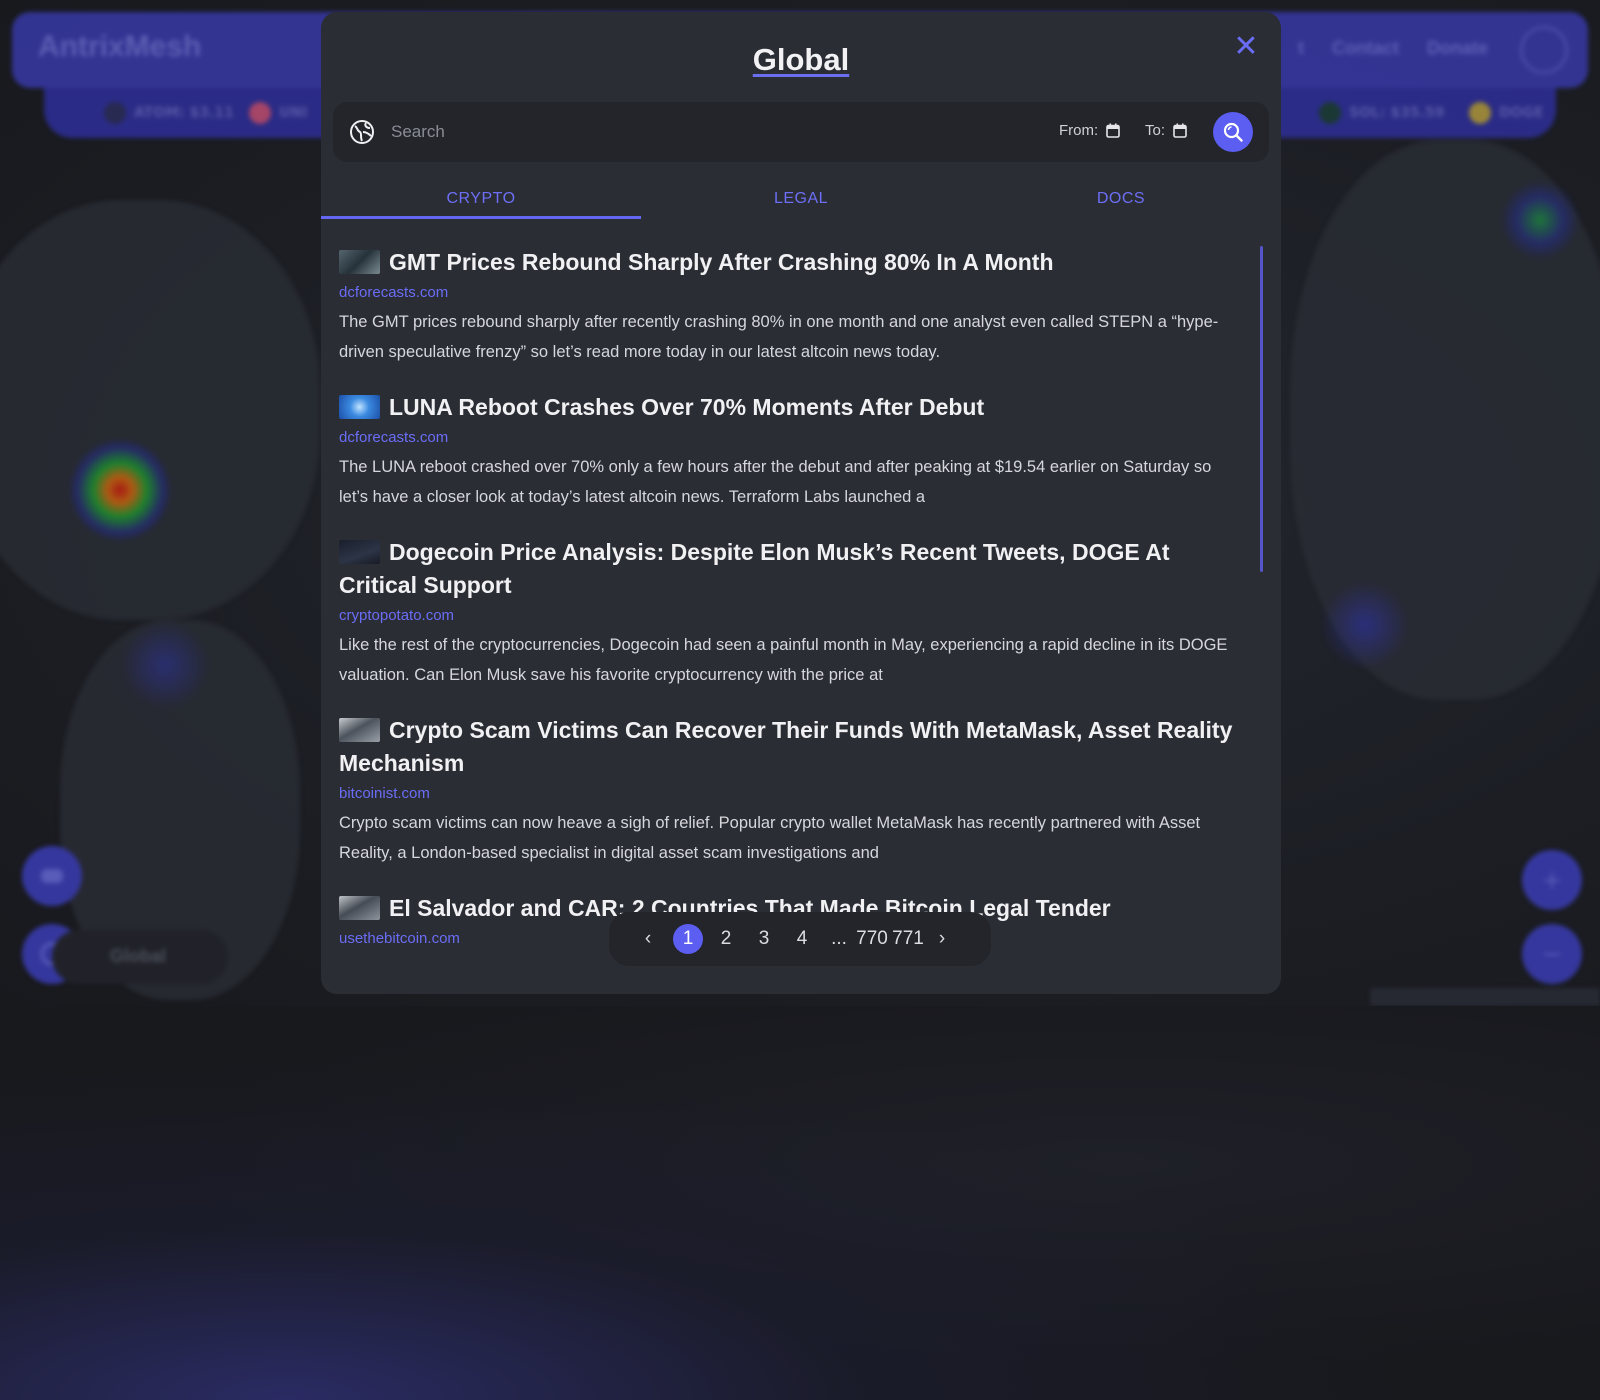 Image resolution: width=1600 pixels, height=1400 pixels. Describe the element at coordinates (648, 939) in the screenshot. I see `prev-page-button: ‹` at that location.